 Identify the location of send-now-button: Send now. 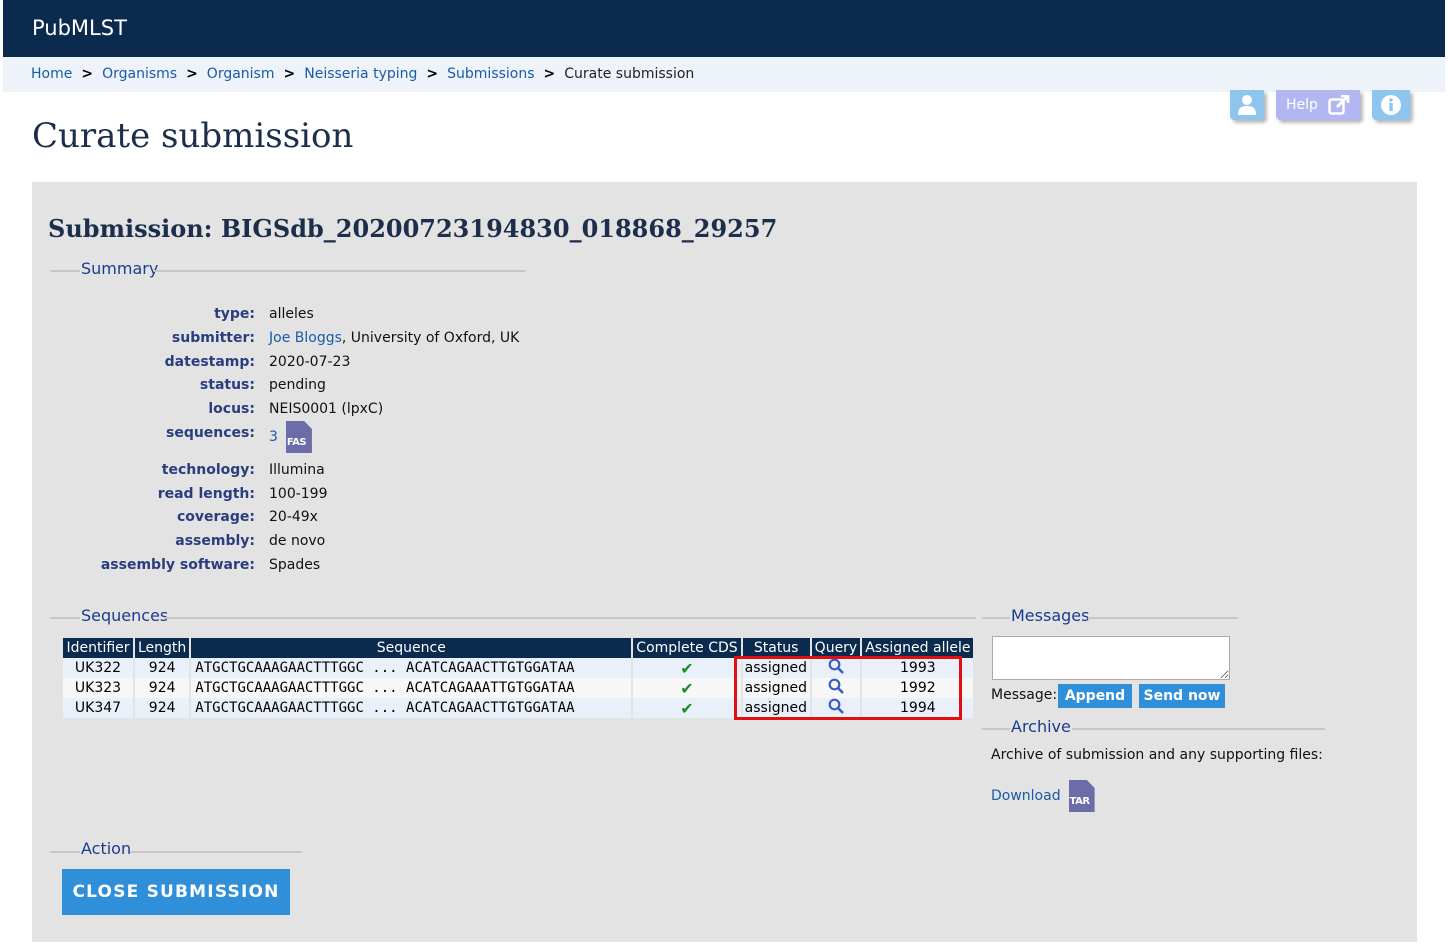
(1182, 696).